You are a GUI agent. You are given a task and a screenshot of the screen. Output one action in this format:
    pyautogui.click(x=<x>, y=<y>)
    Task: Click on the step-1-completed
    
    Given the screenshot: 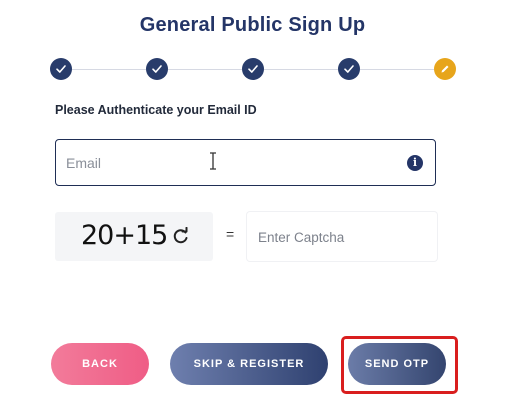 What is the action you would take?
    pyautogui.click(x=61, y=69)
    